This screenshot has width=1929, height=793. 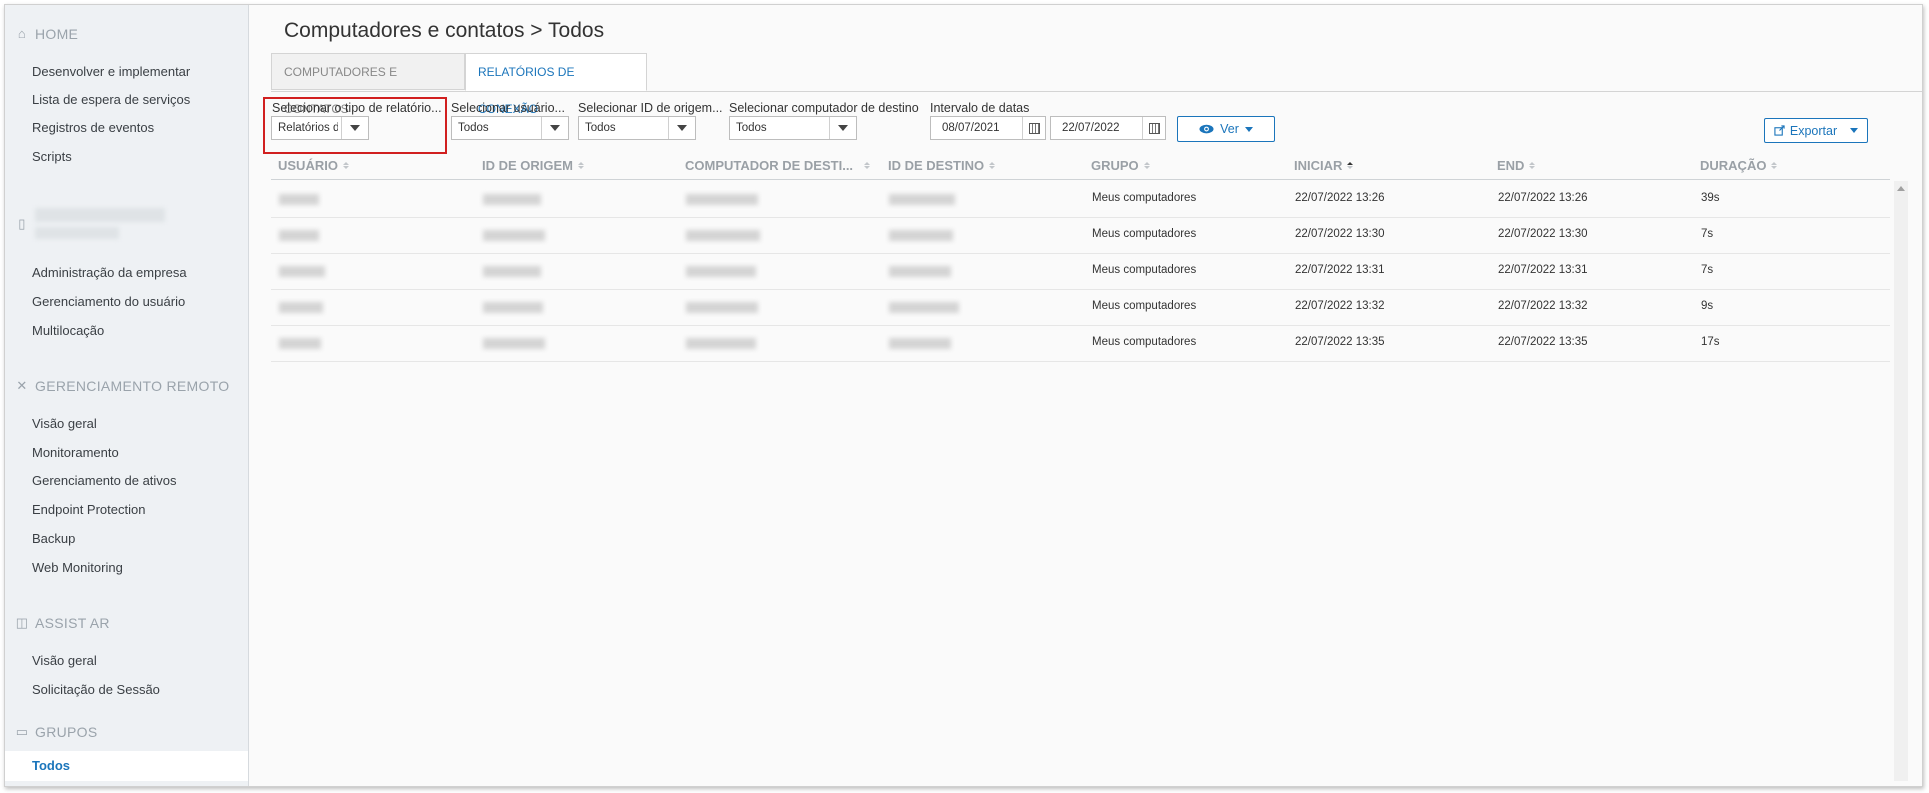 What do you see at coordinates (1511, 165) in the screenshot?
I see `col-header-label: END` at bounding box center [1511, 165].